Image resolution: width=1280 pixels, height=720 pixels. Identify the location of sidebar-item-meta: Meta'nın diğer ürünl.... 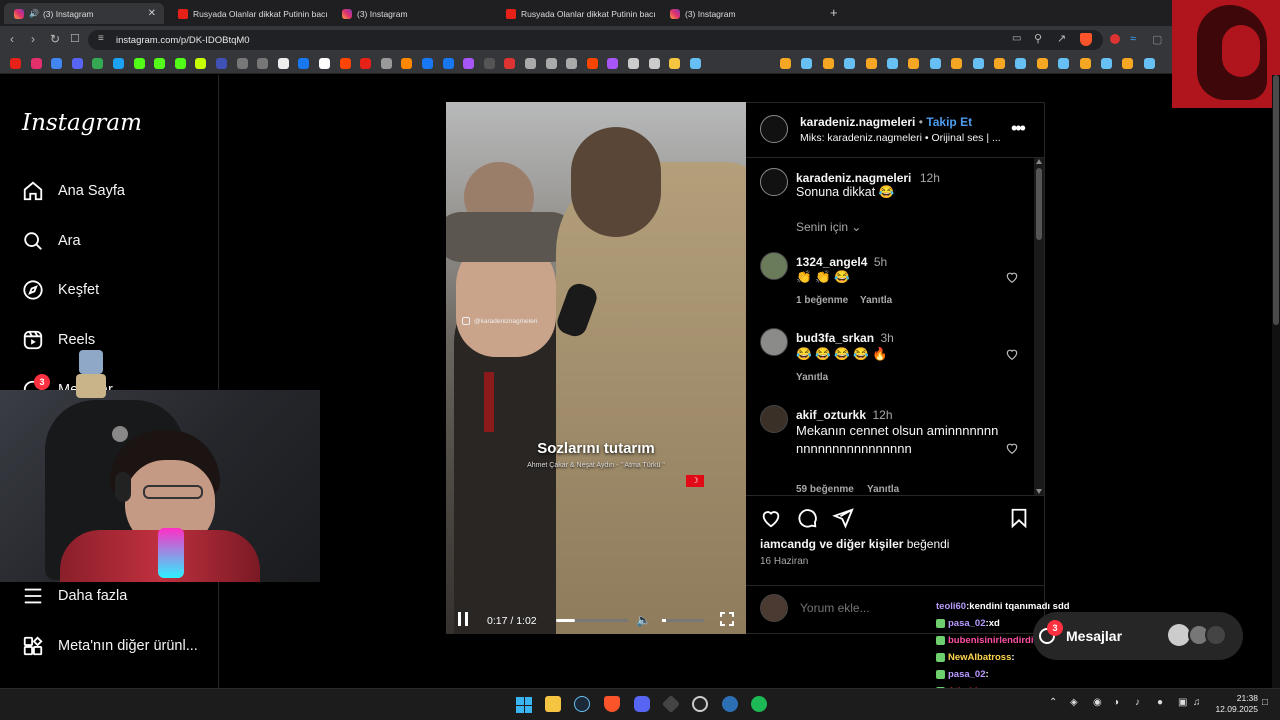
(110, 646).